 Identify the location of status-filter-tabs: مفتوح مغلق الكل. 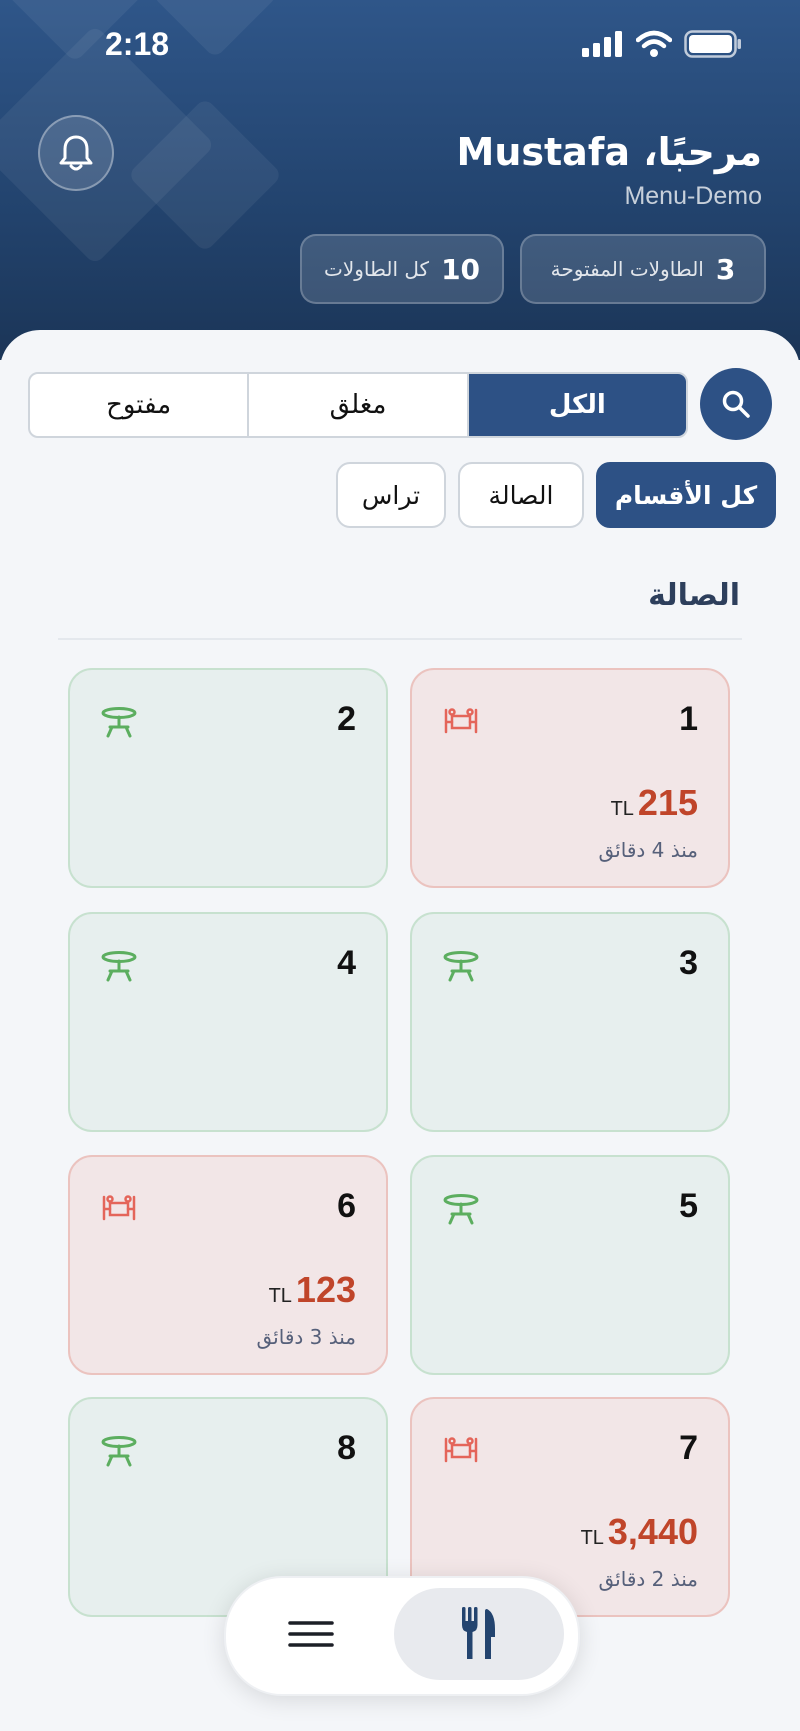
(358, 405).